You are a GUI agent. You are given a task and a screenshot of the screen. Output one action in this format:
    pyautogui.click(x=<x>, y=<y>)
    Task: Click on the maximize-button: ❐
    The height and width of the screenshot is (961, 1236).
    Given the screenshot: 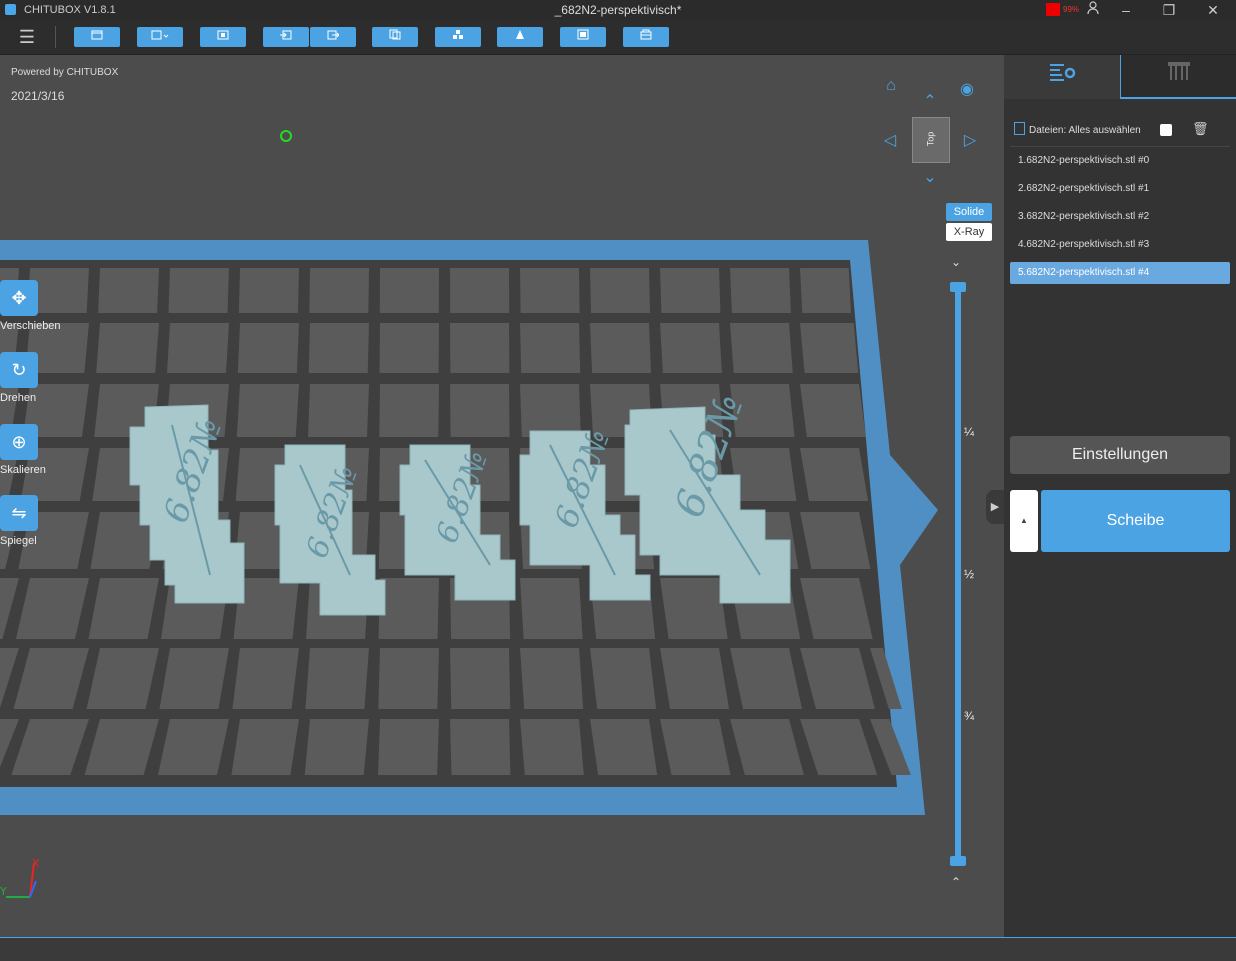 What is the action you would take?
    pyautogui.click(x=1169, y=10)
    